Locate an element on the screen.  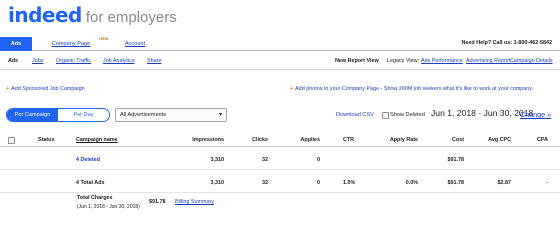
subnav-share: Share is located at coordinates (154, 61).